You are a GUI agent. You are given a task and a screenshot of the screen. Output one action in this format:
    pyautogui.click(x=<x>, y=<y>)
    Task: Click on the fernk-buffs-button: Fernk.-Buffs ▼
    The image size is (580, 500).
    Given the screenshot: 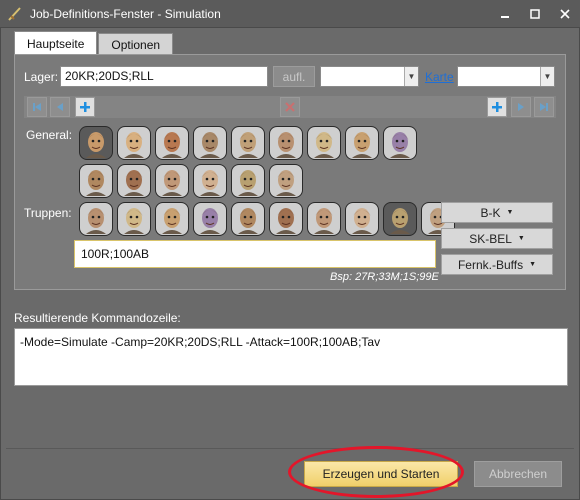 What is the action you would take?
    pyautogui.click(x=497, y=264)
    